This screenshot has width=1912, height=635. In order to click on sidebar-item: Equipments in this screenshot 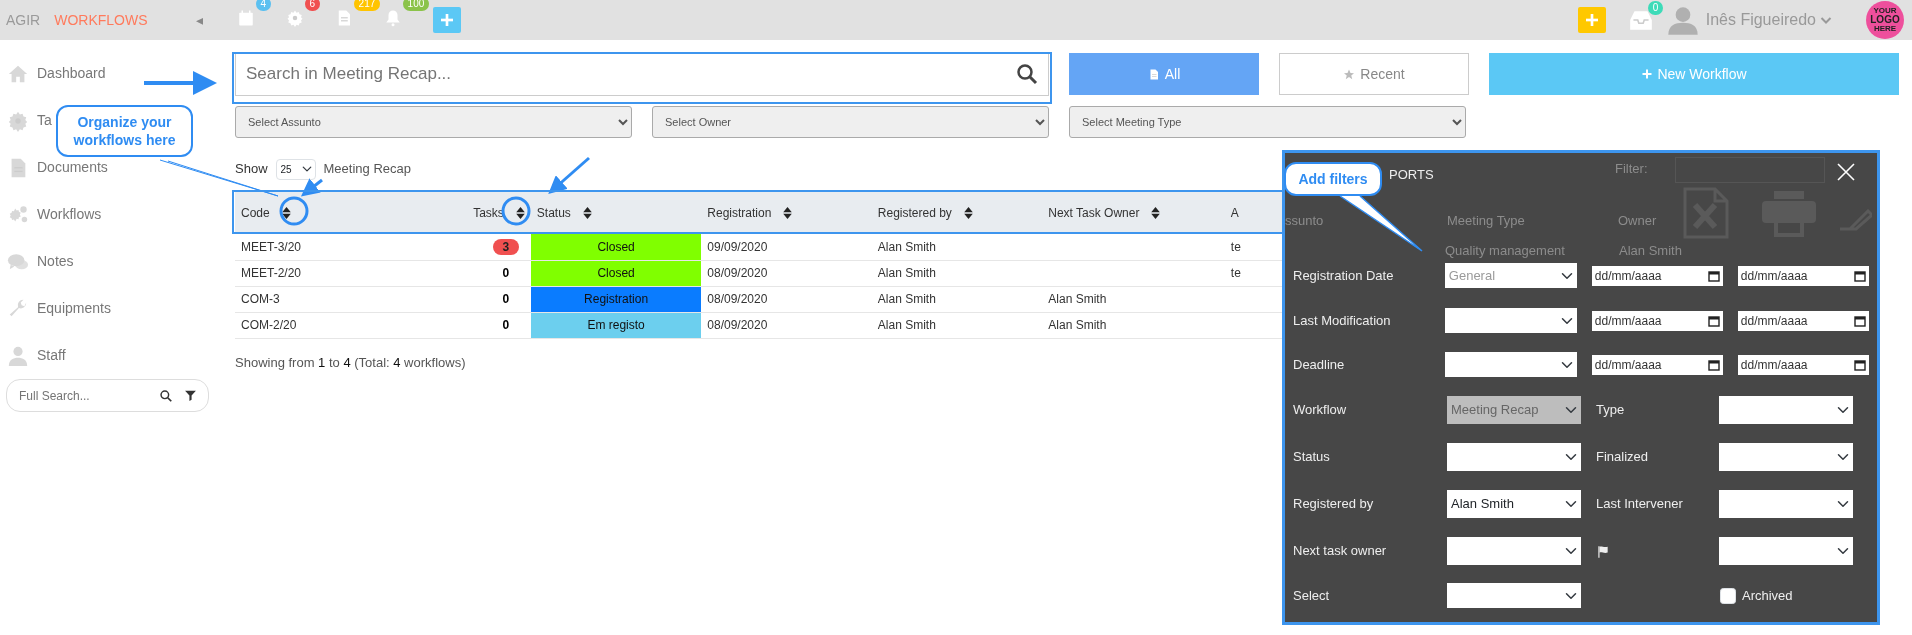, I will do `click(74, 308)`.